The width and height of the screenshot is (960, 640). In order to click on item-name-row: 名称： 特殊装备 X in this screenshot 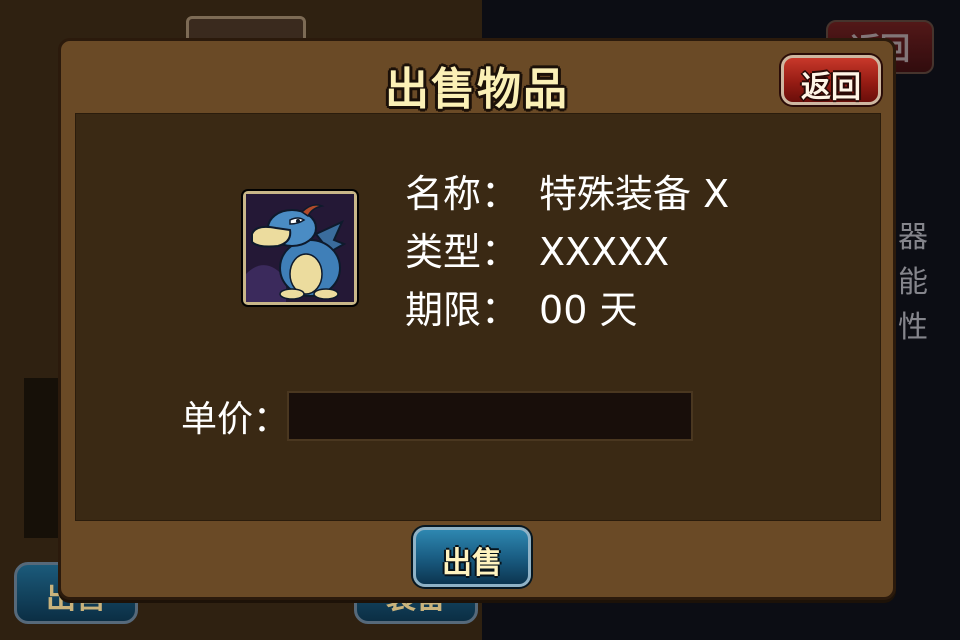, I will do `click(567, 194)`.